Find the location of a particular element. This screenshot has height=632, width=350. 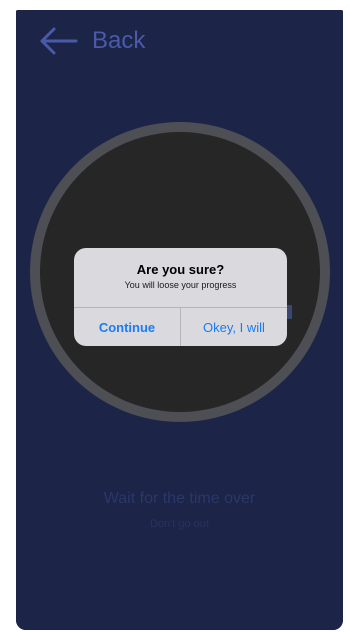

dialog-actions: Continue Okey, I will is located at coordinates (180, 326).